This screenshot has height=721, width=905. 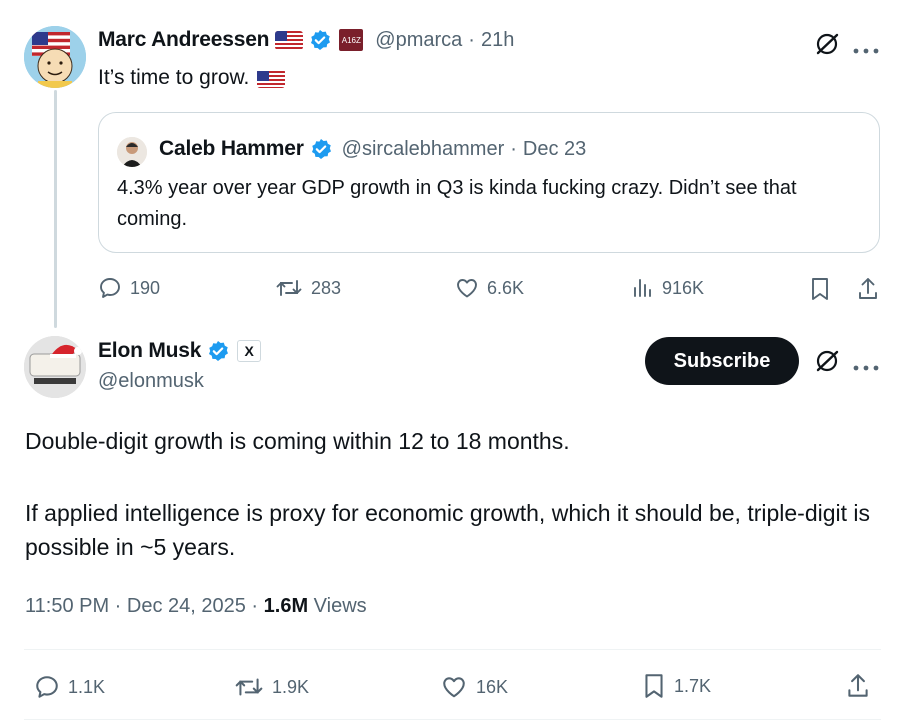 What do you see at coordinates (306, 40) in the screenshot?
I see `tweet1-header: Marc Andreessen A16Z @pmarca · 21h` at bounding box center [306, 40].